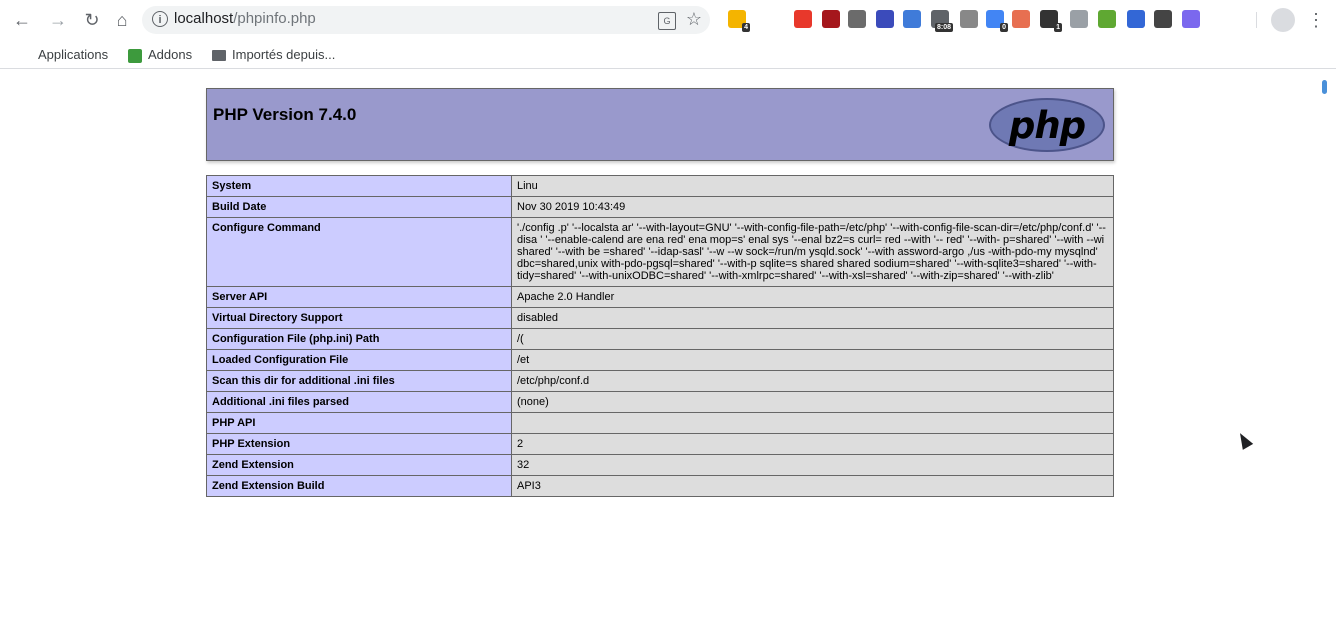  Describe the element at coordinates (58, 20) in the screenshot. I see `forward-icon: →` at that location.